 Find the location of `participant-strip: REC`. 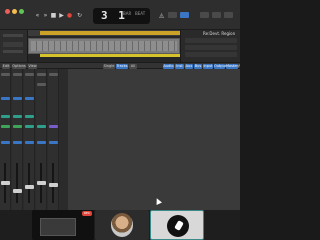

participant-strip: REC is located at coordinates (120, 225).